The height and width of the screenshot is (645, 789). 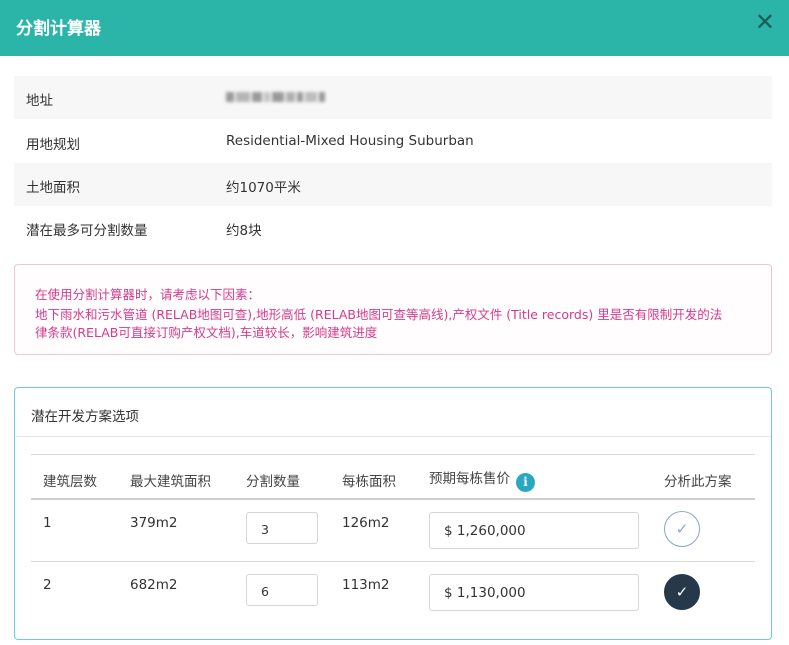 What do you see at coordinates (765, 22) in the screenshot?
I see `close-icon: ✕` at bounding box center [765, 22].